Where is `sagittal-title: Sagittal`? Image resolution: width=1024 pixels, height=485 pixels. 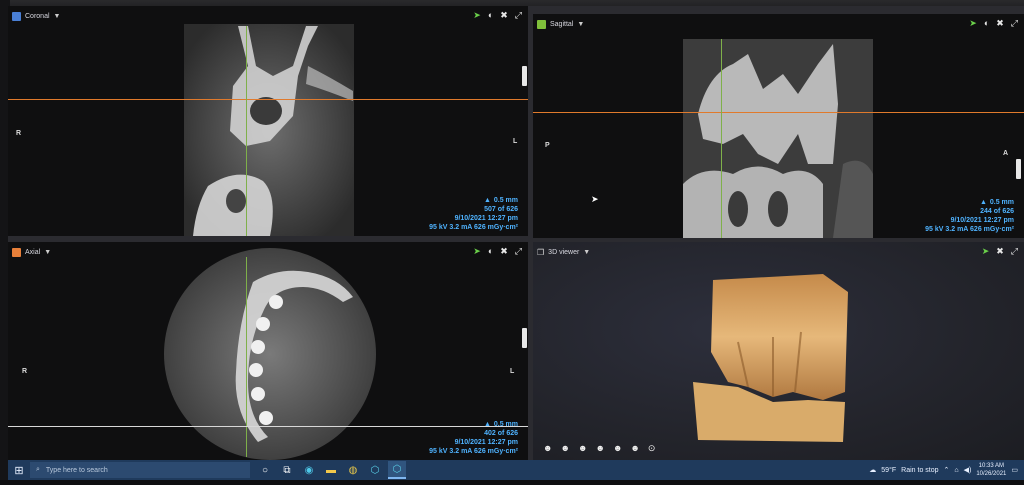
sagittal-title: Sagittal is located at coordinates (562, 24).